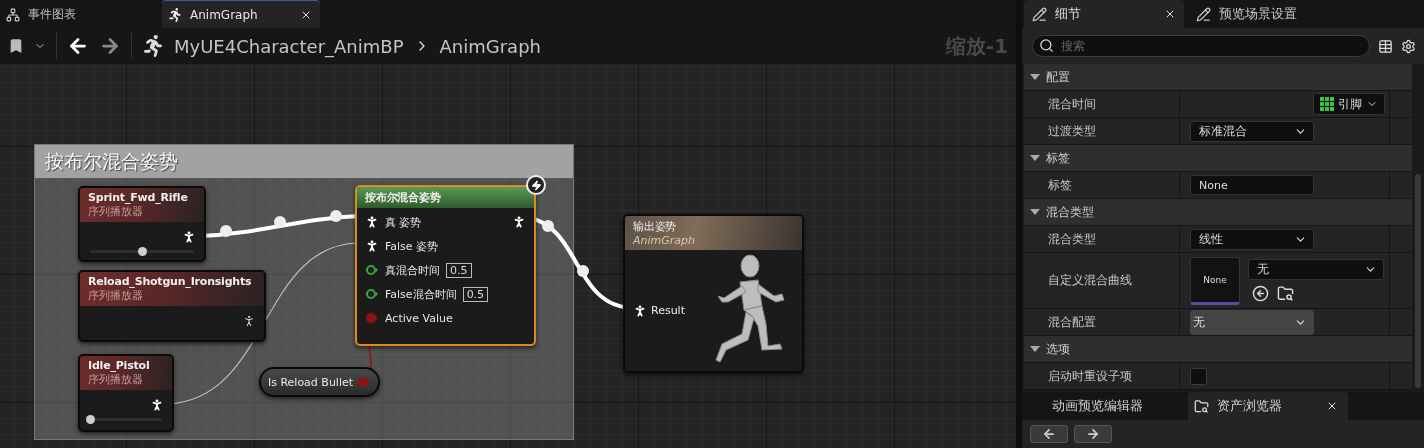 This screenshot has width=1424, height=448. Describe the element at coordinates (289, 46) in the screenshot. I see `breadcrumb-link: MyUE4Character_AnimBP` at that location.